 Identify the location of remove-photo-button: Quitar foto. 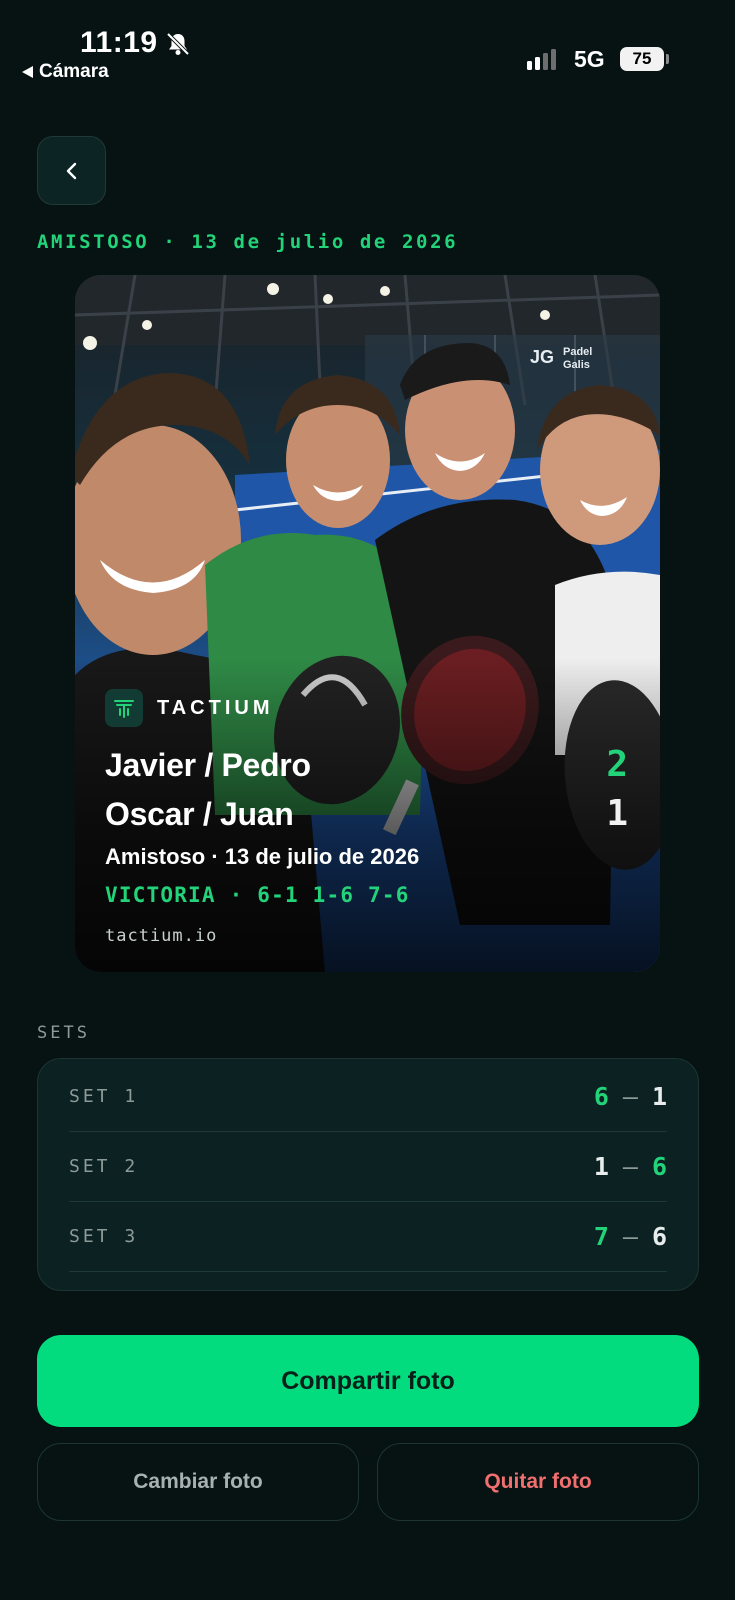
(538, 1482).